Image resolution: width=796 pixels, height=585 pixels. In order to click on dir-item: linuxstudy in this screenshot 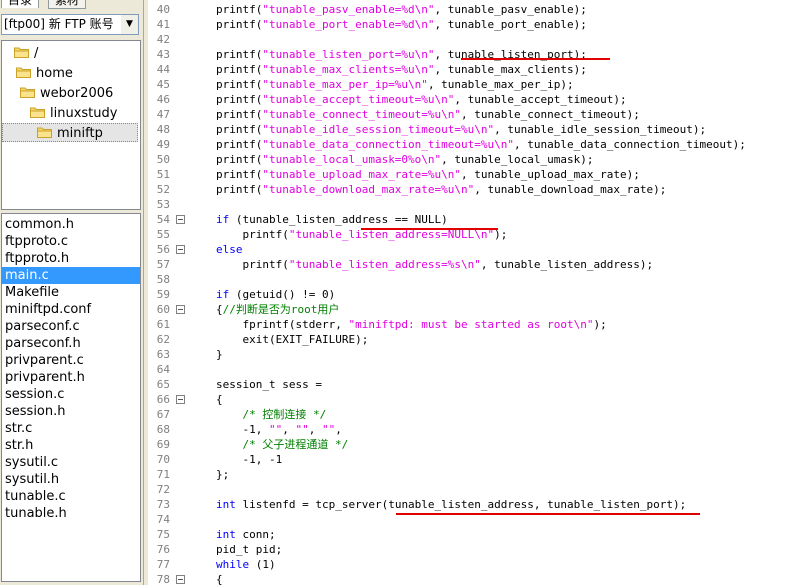, I will do `click(73, 113)`.